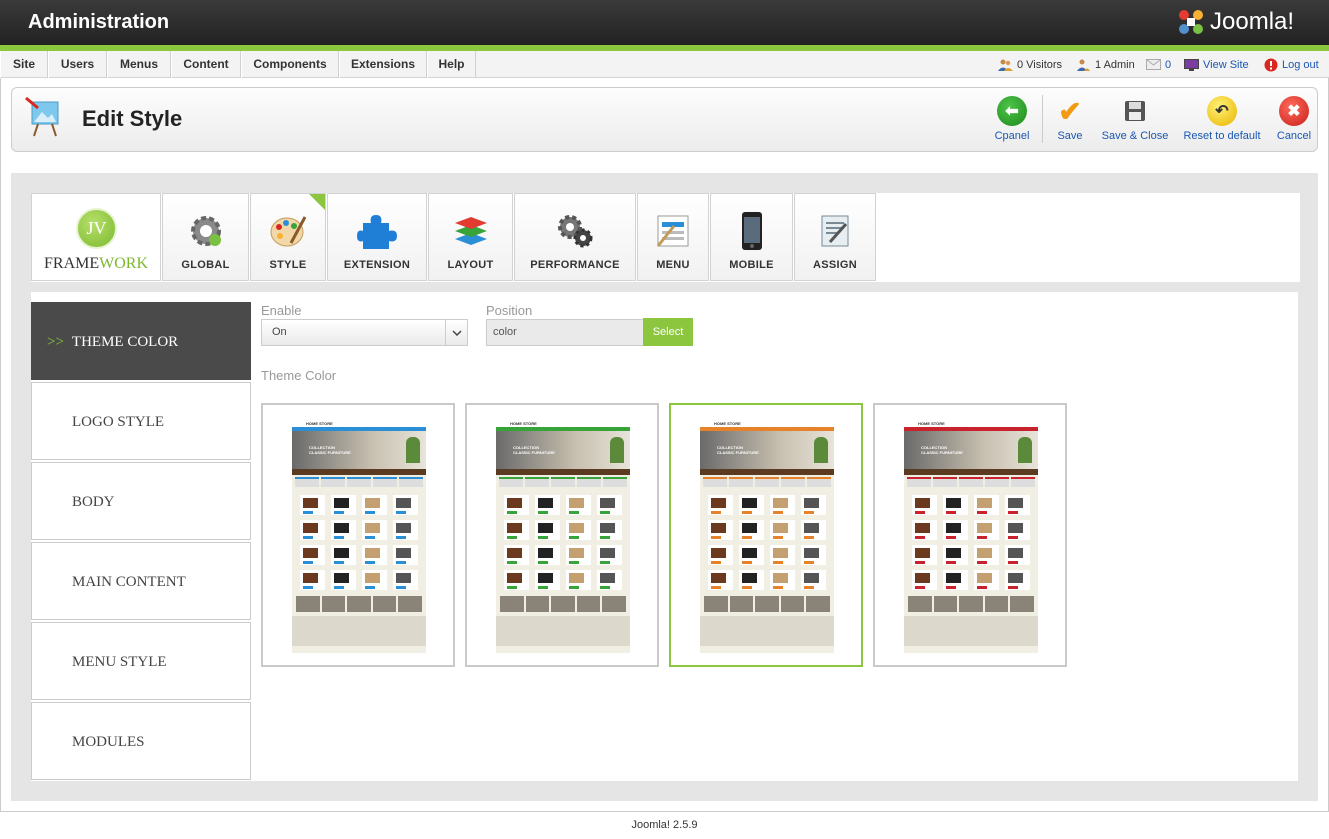 The image size is (1329, 839). I want to click on menu-help: Help, so click(451, 64).